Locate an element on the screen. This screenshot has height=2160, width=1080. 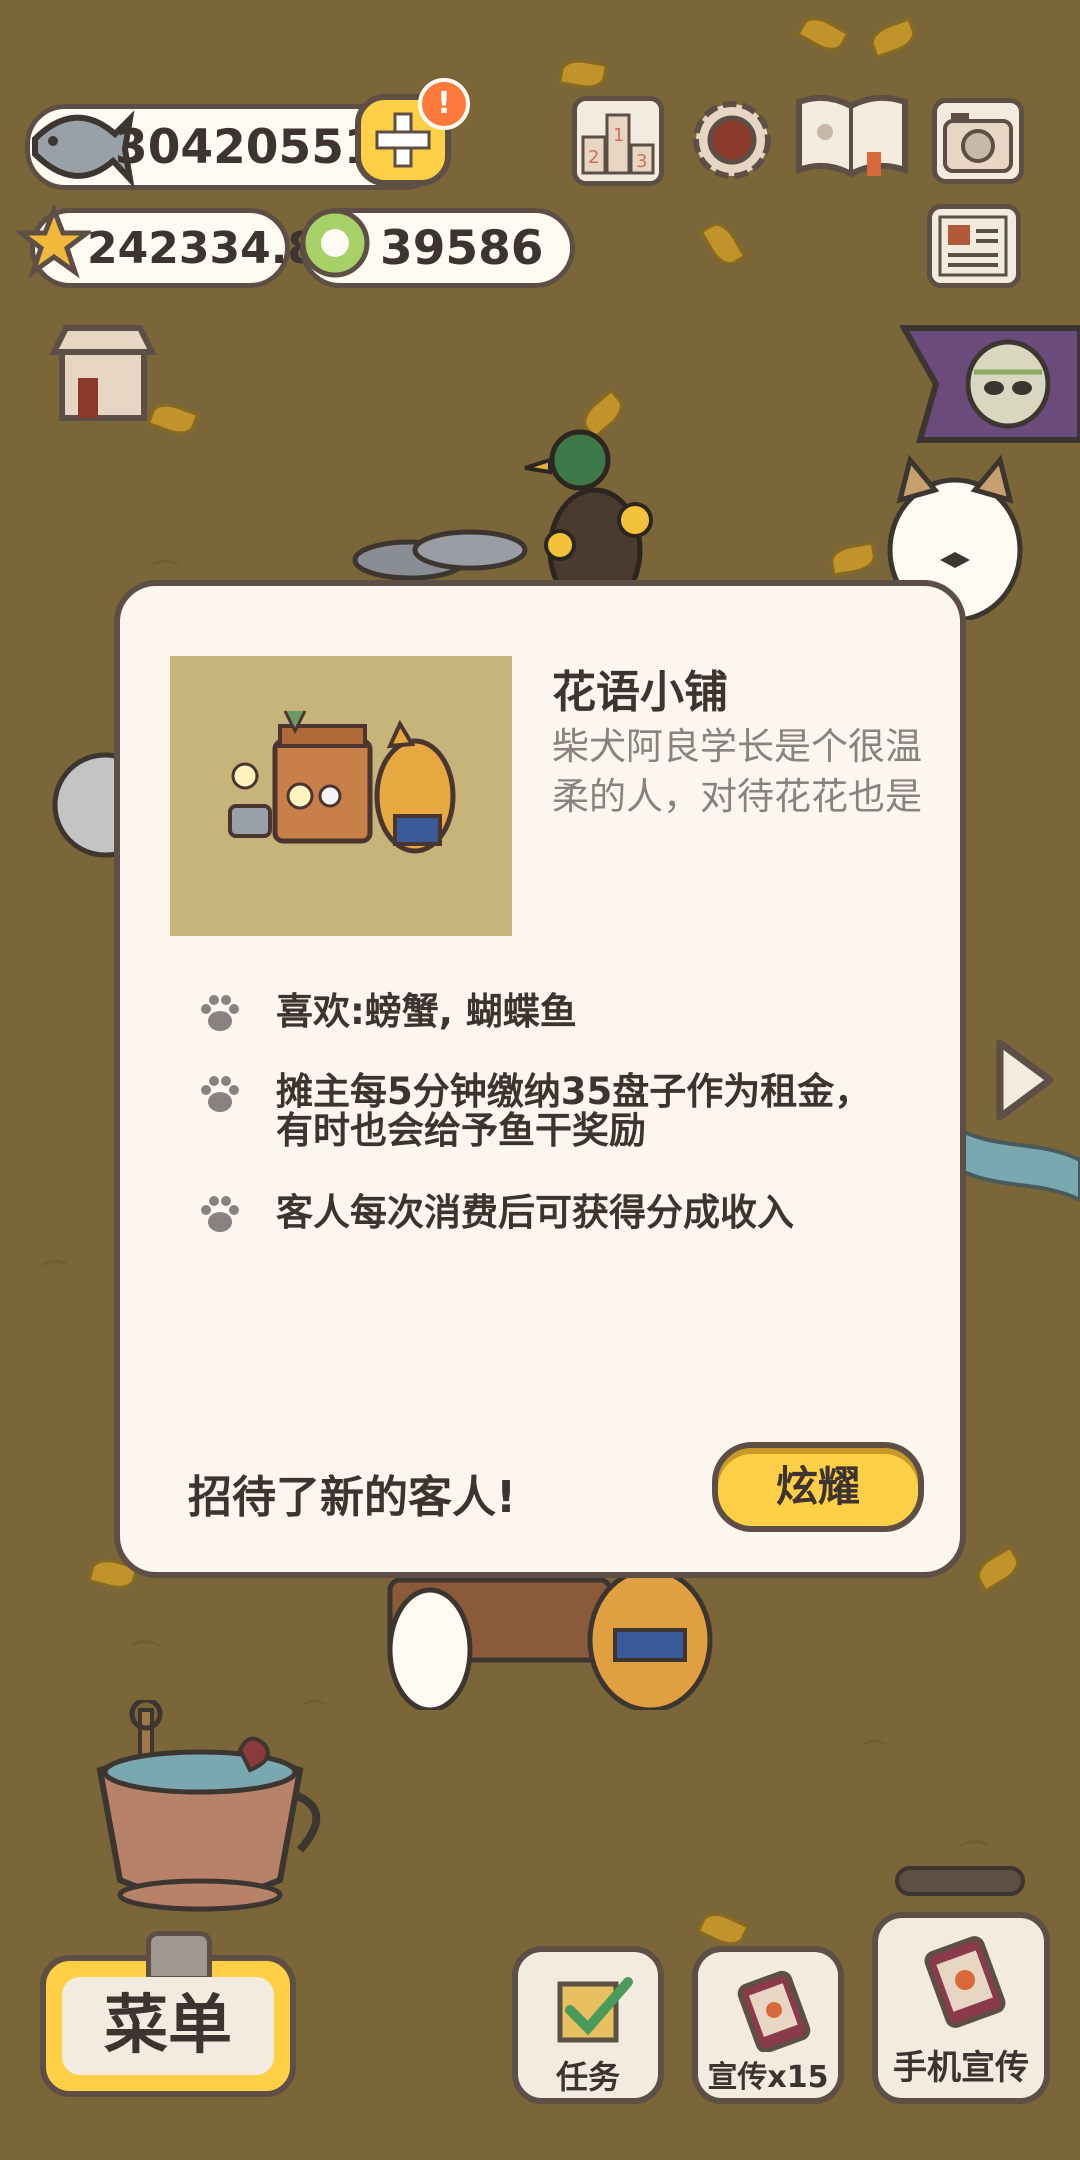
mummy-cat-icon is located at coordinates (989, 384).